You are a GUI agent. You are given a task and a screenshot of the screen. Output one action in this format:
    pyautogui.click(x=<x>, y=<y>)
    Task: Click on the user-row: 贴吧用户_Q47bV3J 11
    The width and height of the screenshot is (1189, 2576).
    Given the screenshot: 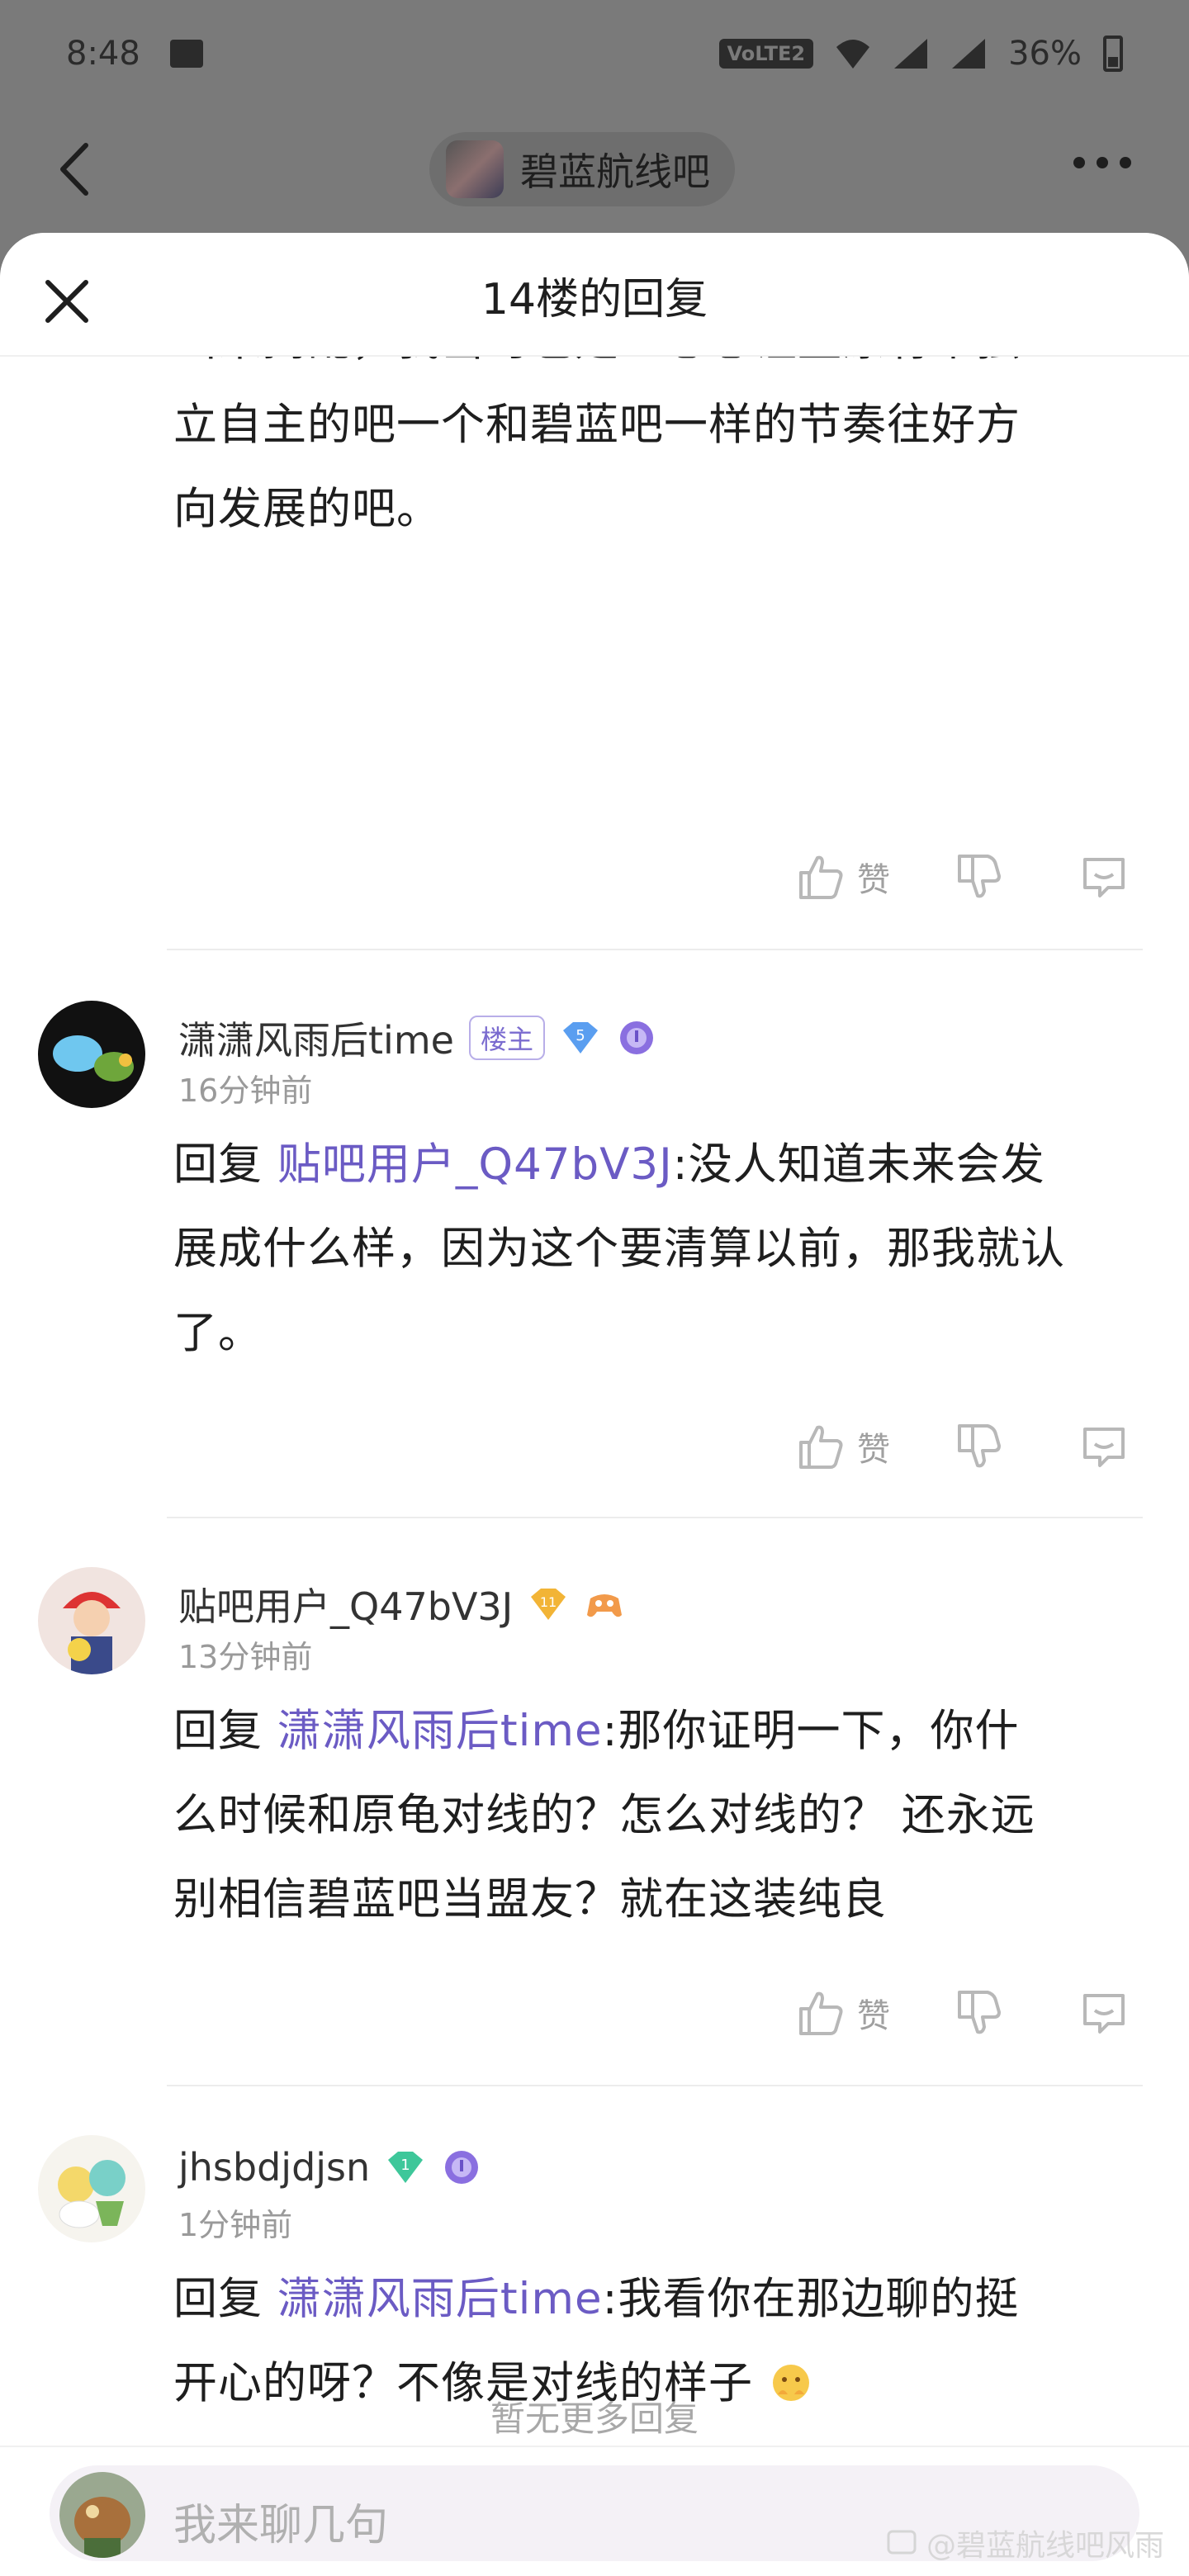 What is the action you would take?
    pyautogui.click(x=401, y=1604)
    